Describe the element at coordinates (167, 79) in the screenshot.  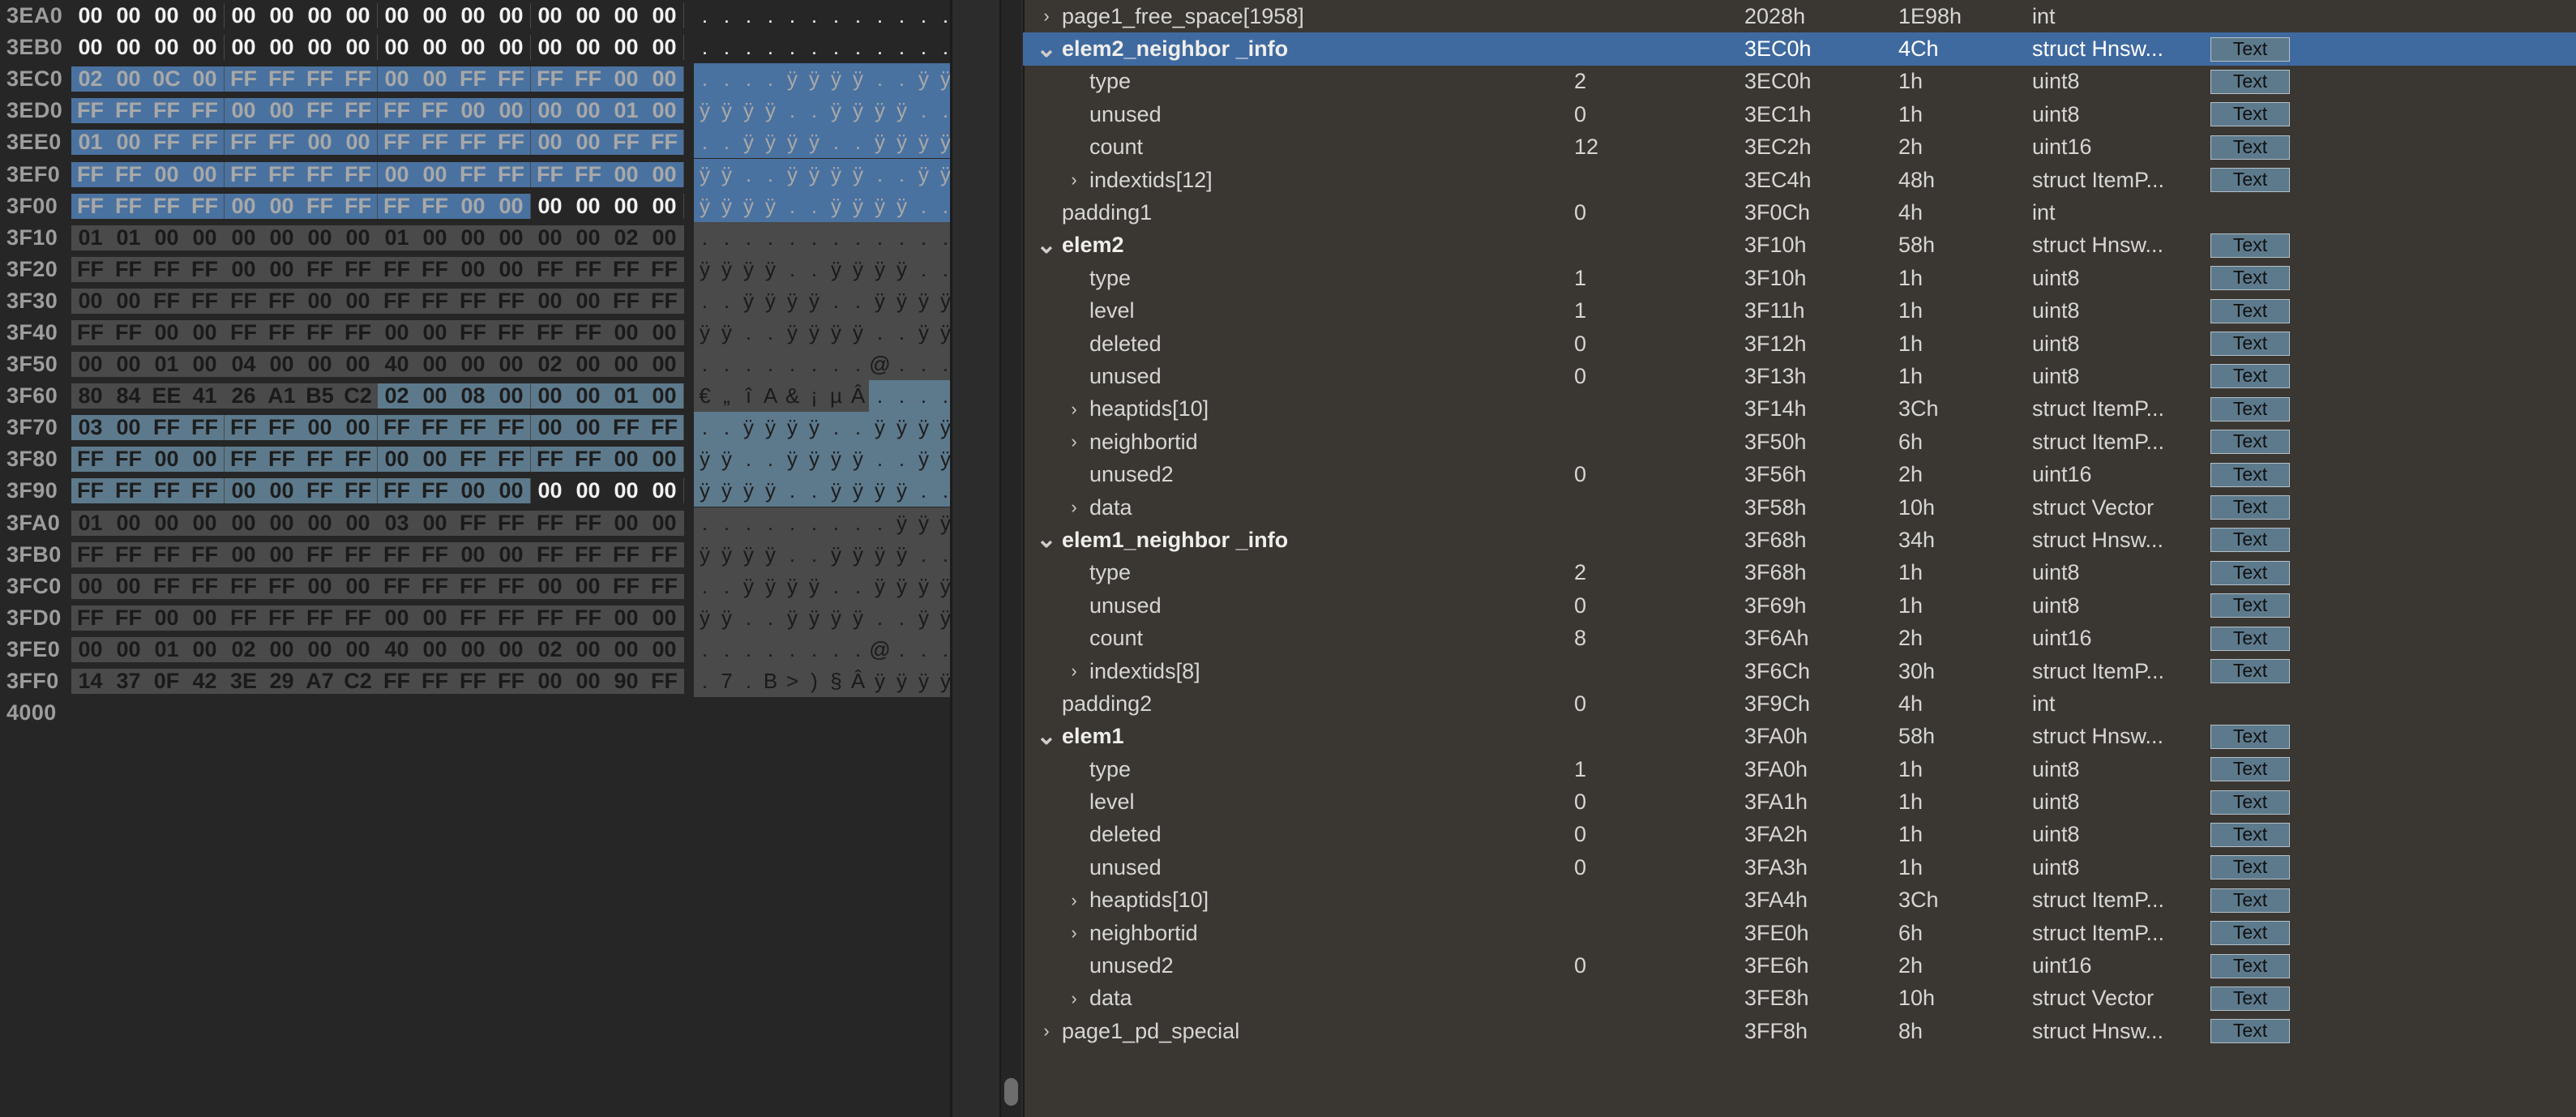
I see `hex-byte-cell: 0C` at that location.